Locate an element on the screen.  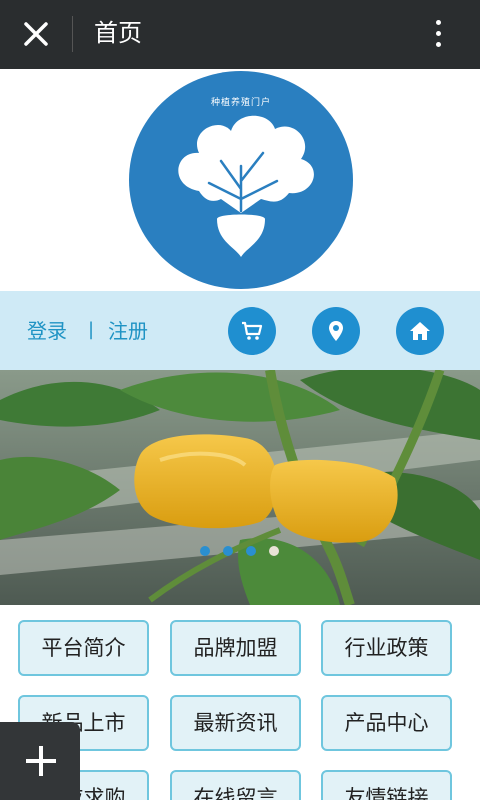
add-button is located at coordinates (40, 761).